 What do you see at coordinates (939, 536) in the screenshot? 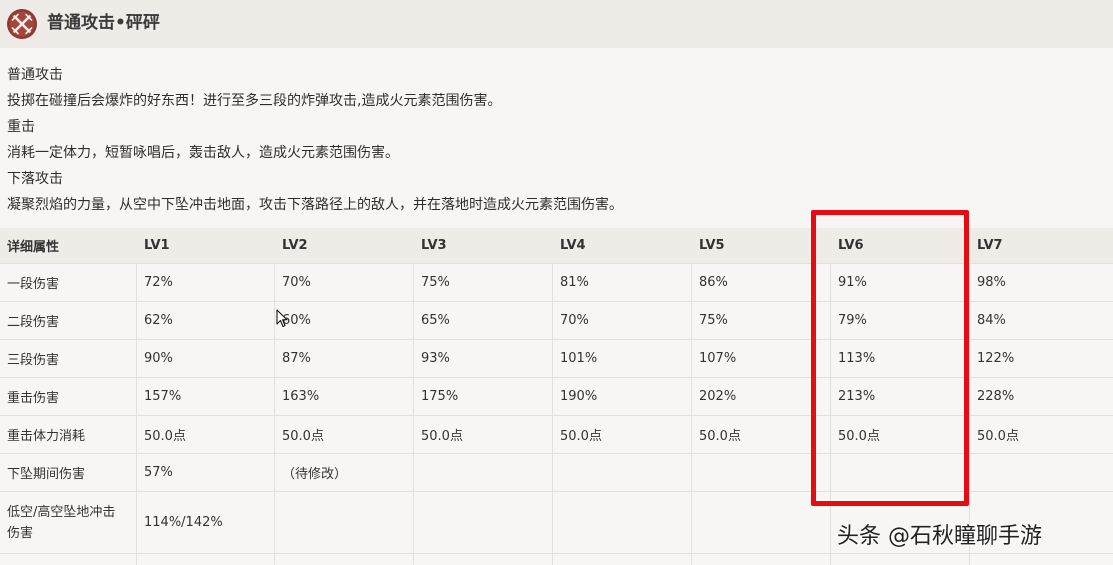
I see `watermark-text: 头条 @石秋瞳聊手游` at bounding box center [939, 536].